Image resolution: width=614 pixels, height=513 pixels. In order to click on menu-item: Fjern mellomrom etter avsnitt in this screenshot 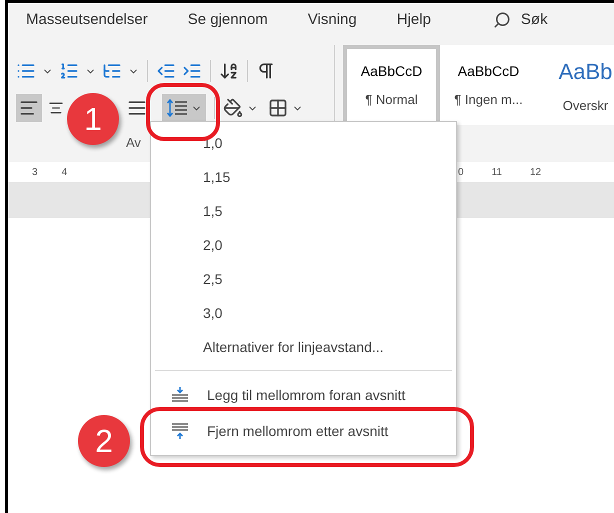, I will do `click(303, 431)`.